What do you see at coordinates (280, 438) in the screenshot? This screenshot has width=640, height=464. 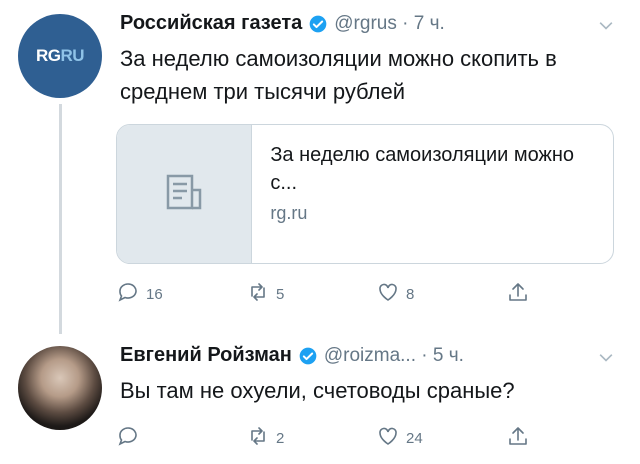 I see `retweet-count: 2` at bounding box center [280, 438].